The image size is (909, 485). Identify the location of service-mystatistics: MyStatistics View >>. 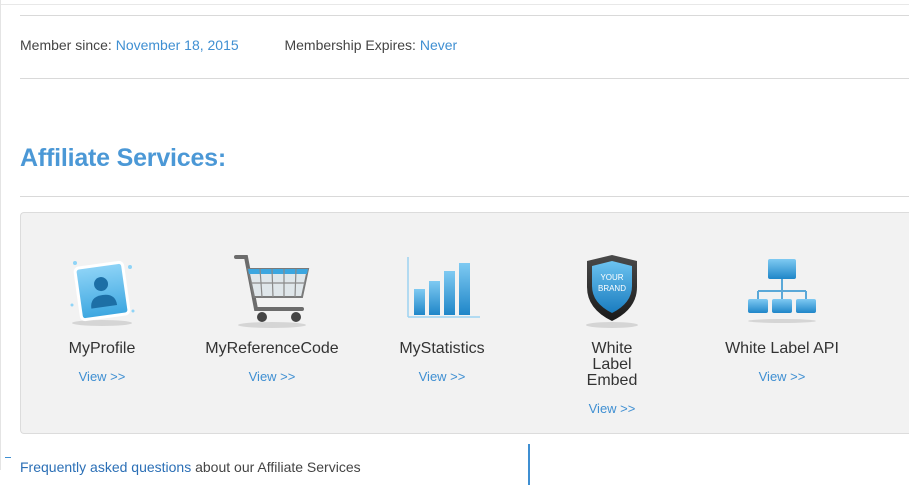
(442, 316).